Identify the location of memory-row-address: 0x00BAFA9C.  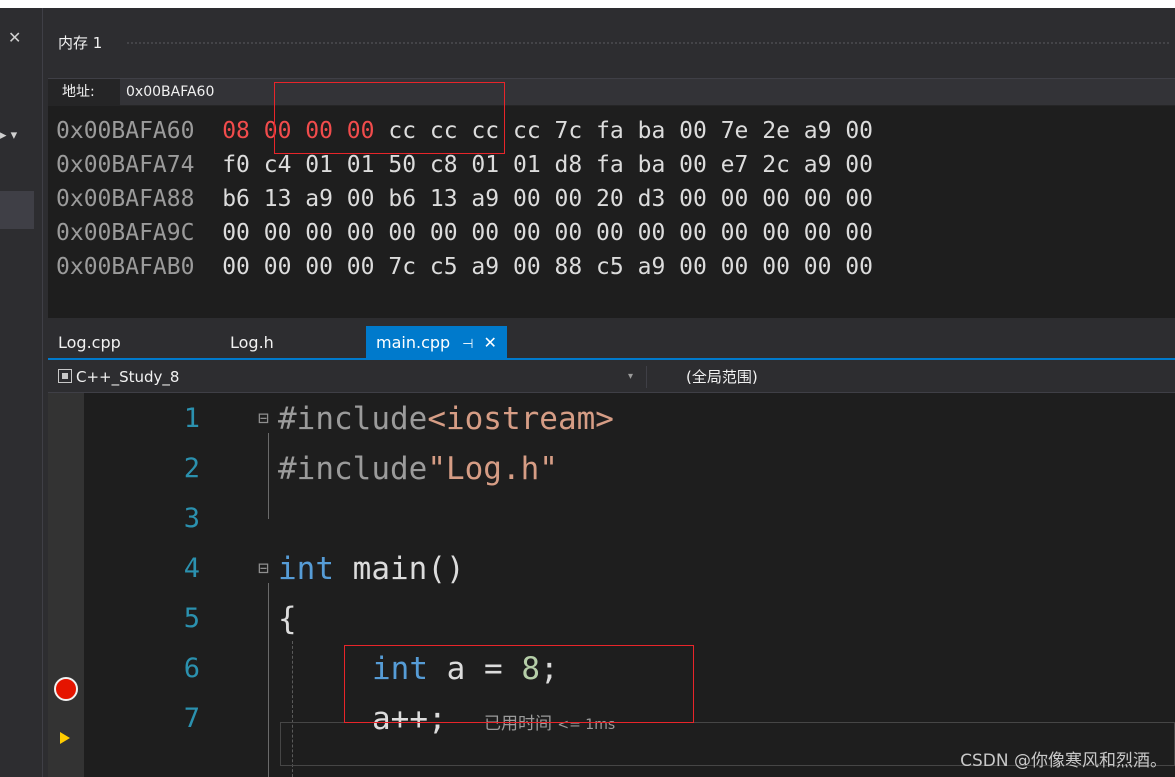
(125, 233).